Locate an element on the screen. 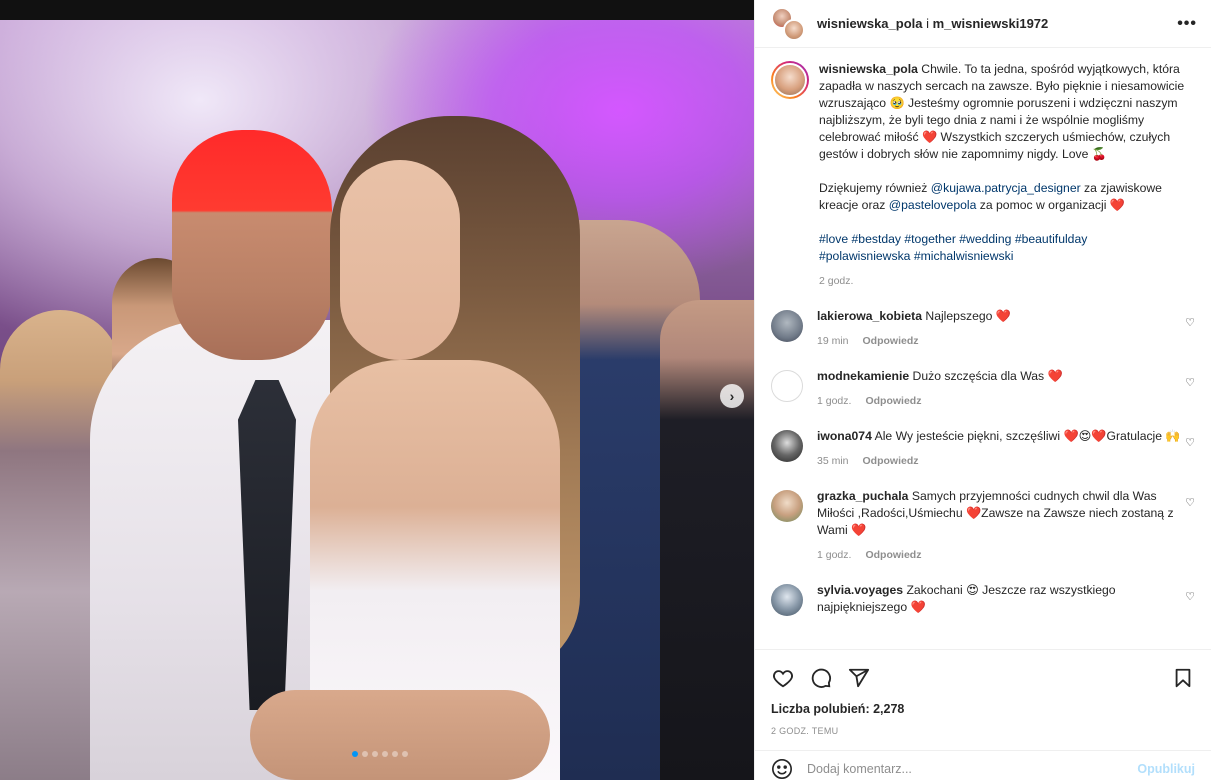 This screenshot has height=780, width=1211. photo-groom-head is located at coordinates (252, 245).